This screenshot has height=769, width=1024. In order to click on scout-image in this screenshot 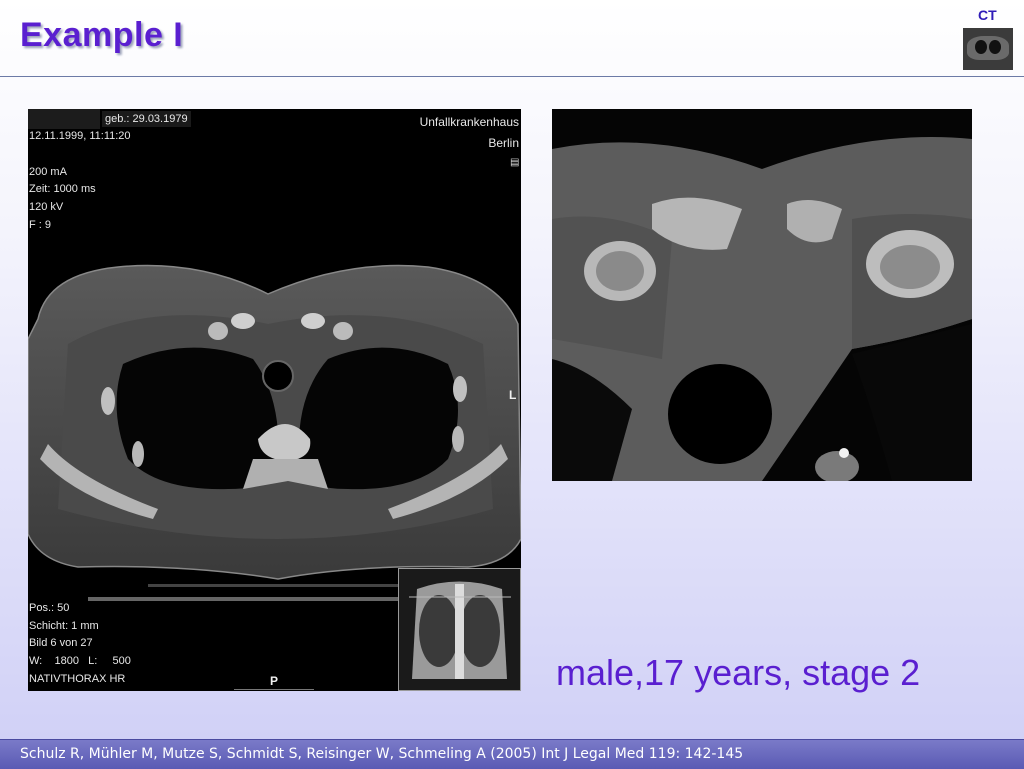, I will do `click(459, 629)`.